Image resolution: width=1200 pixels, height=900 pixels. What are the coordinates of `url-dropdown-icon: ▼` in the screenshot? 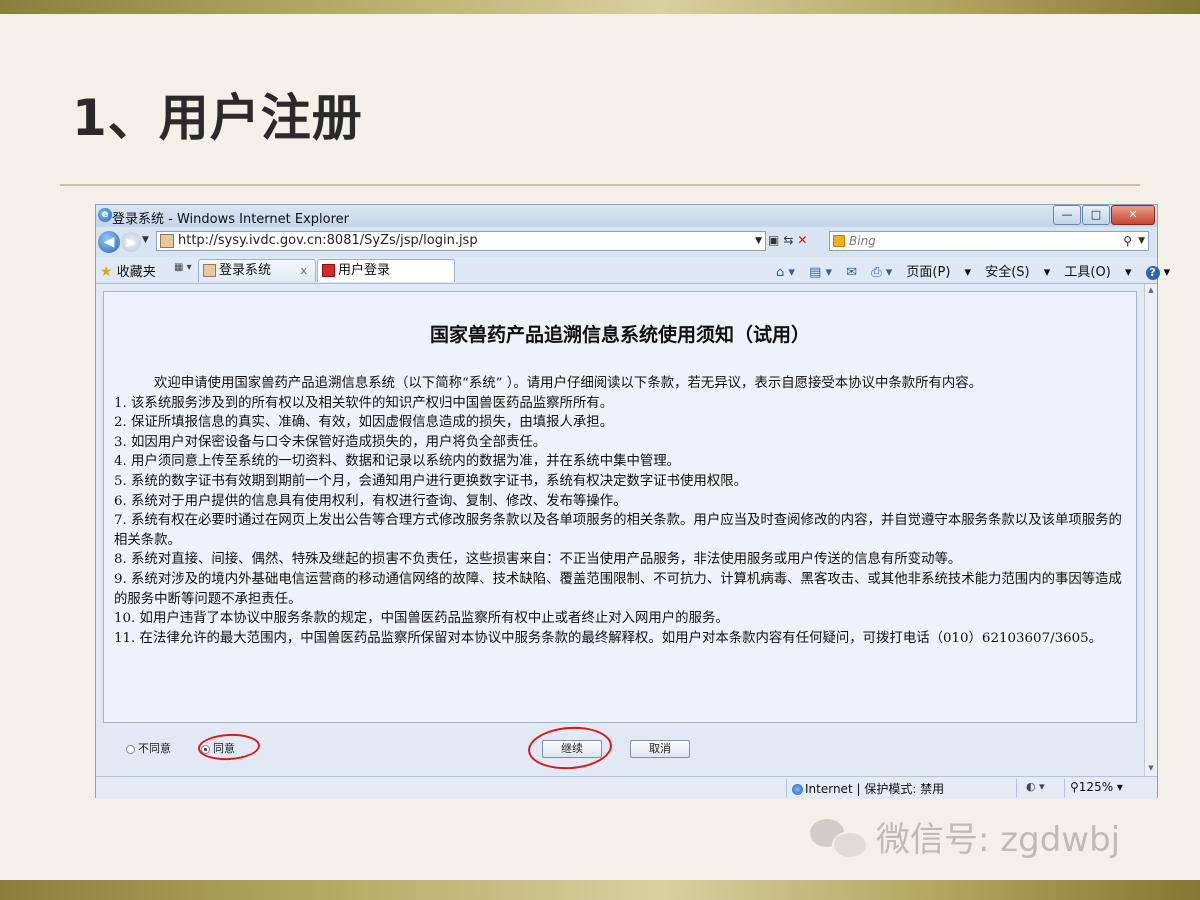 It's located at (758, 241).